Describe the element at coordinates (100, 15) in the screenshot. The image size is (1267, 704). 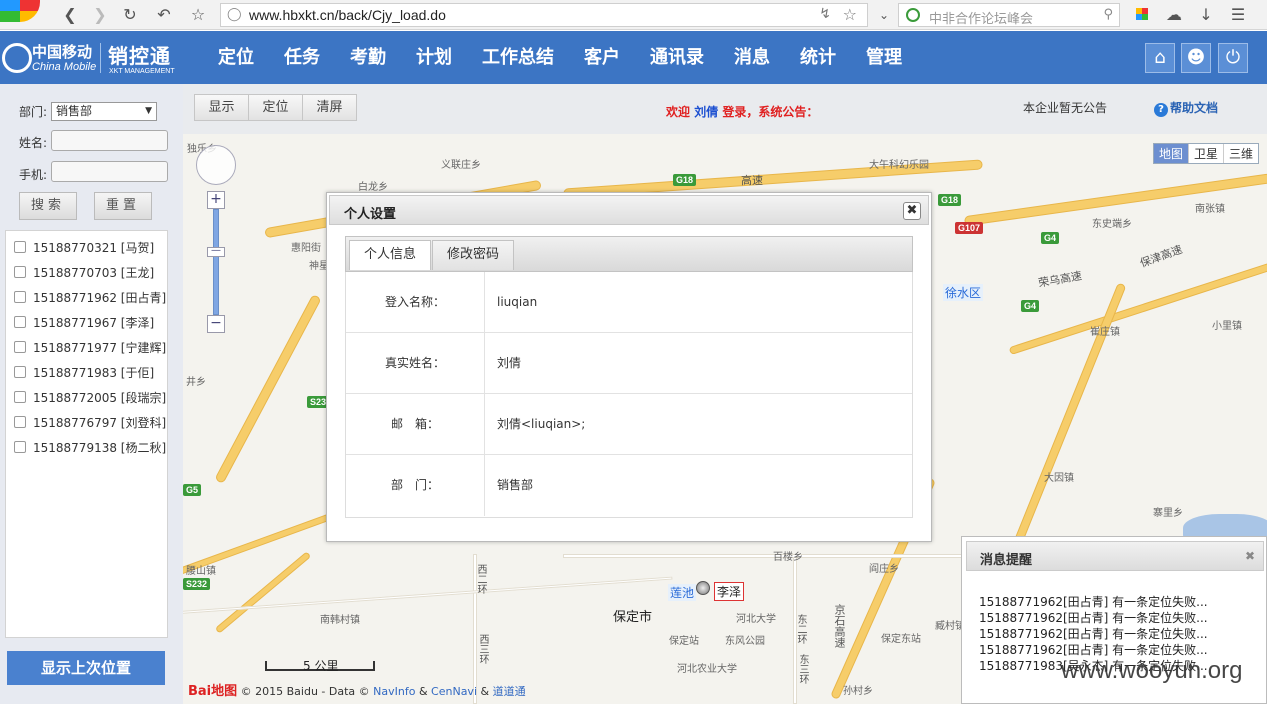
I see `forward-icon: ❯` at that location.